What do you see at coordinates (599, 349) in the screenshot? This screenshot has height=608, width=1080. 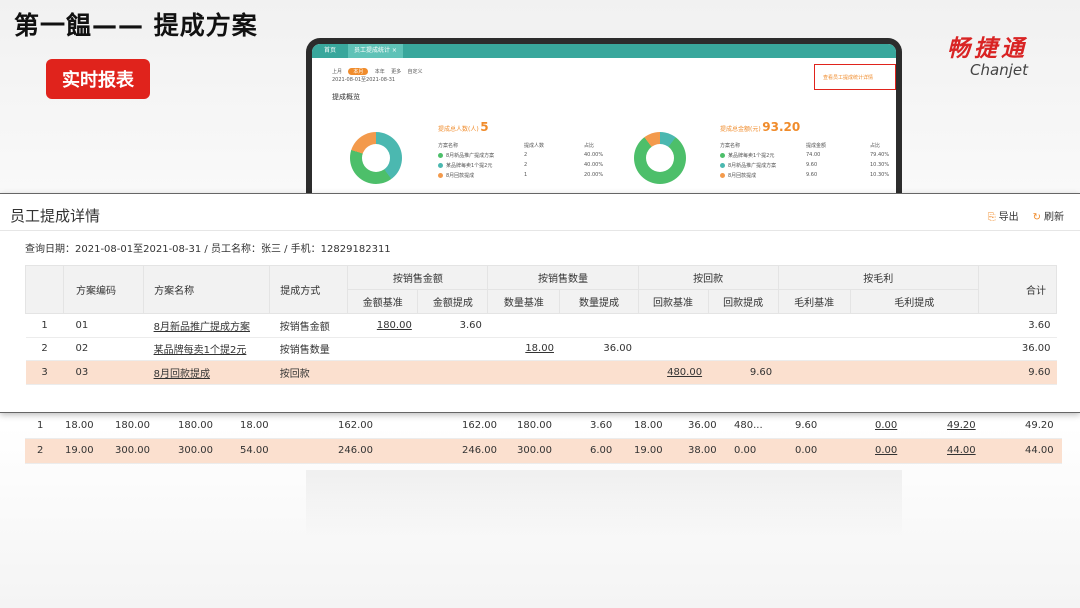 I see `cell-qty-comm: 36.00` at bounding box center [599, 349].